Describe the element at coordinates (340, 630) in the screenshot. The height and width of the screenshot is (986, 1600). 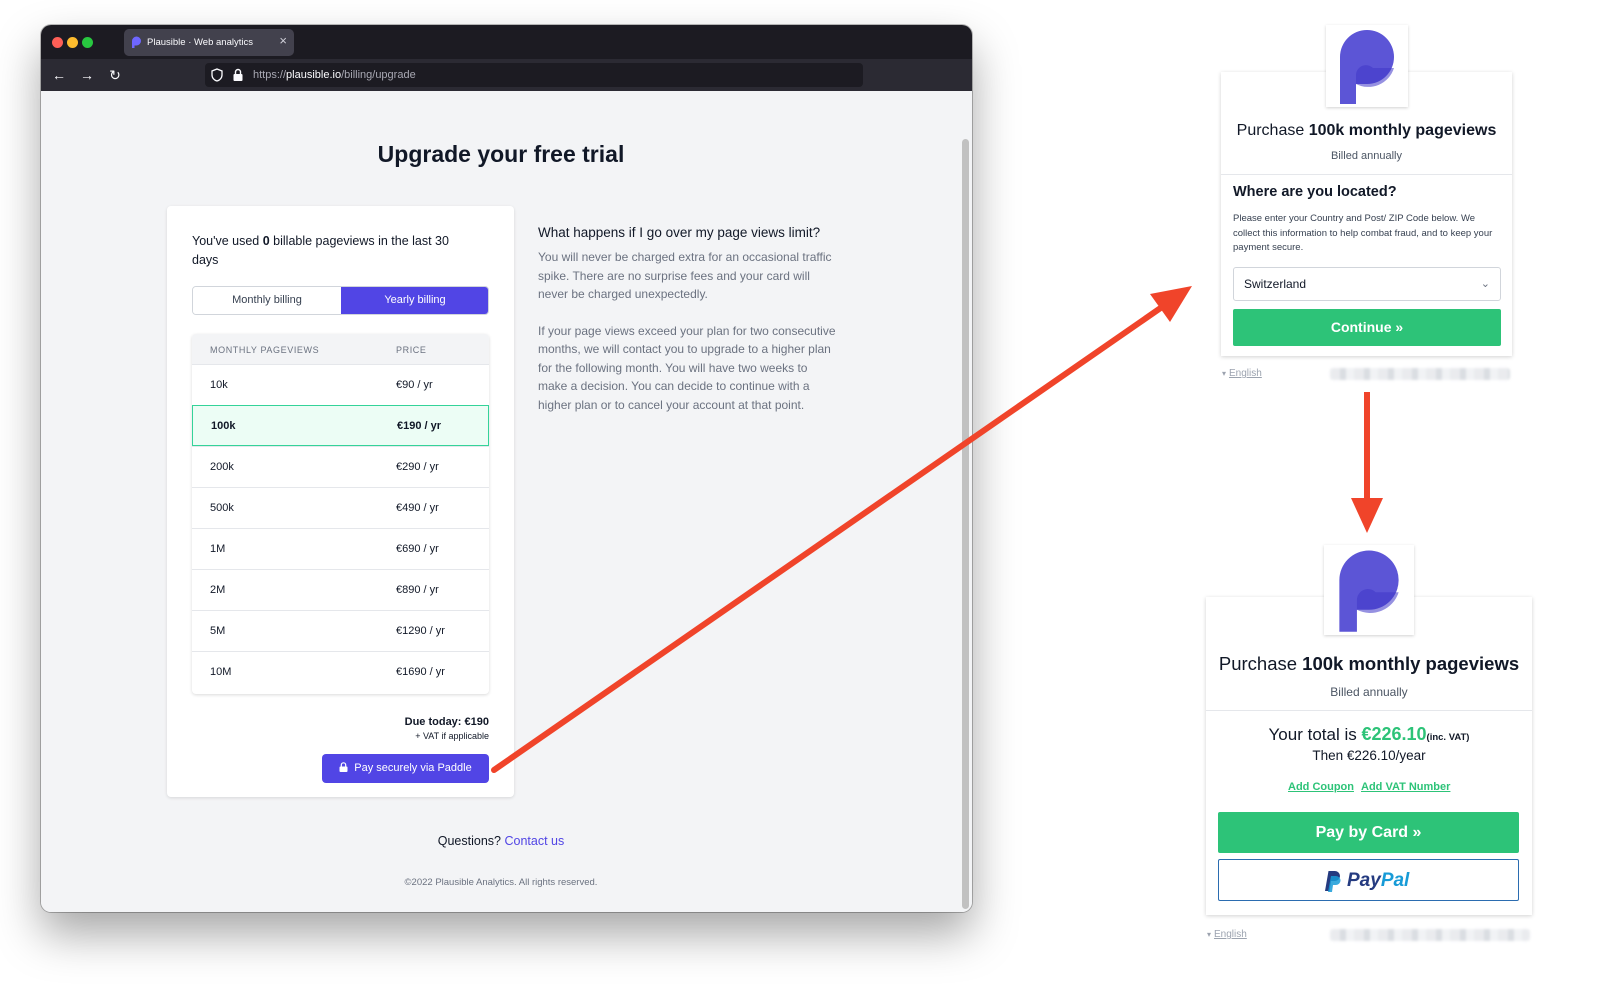
I see `plan-row-5m: 5M €1290 / yr` at that location.